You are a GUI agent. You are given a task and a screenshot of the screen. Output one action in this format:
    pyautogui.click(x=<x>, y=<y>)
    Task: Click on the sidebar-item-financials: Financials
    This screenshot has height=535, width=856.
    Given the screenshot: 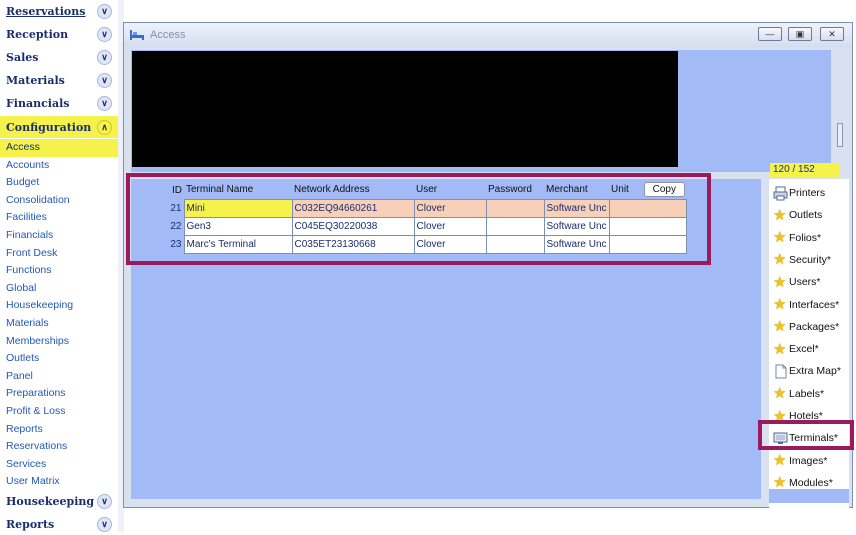 What is the action you would take?
    pyautogui.click(x=59, y=236)
    